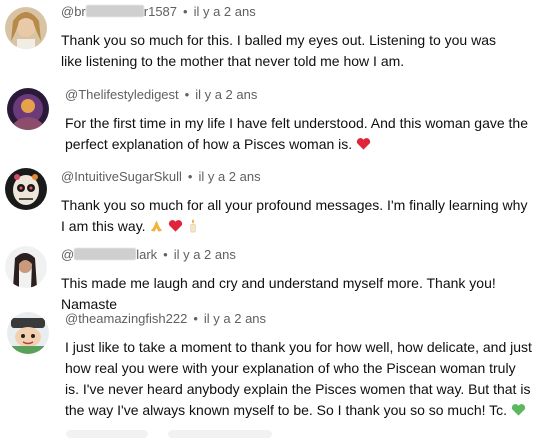  Describe the element at coordinates (518, 412) in the screenshot. I see `green-heart-emoji` at that location.